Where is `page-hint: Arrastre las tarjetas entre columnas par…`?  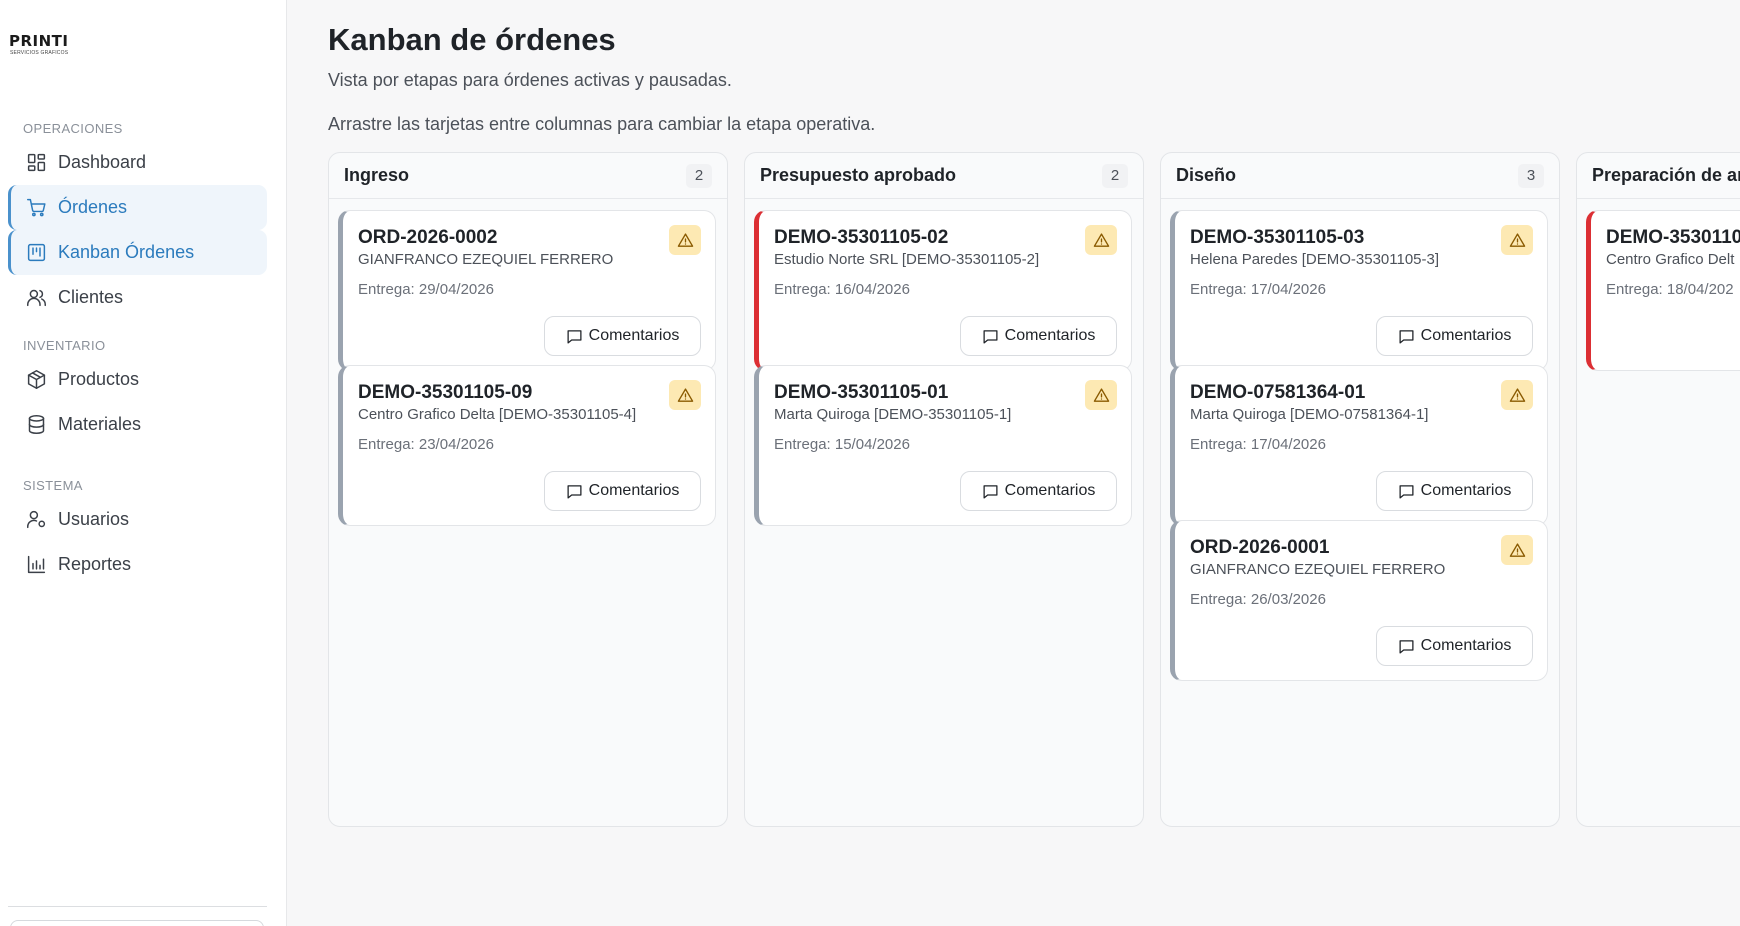
page-hint: Arrastre las tarjetas entre columnas par… is located at coordinates (602, 124).